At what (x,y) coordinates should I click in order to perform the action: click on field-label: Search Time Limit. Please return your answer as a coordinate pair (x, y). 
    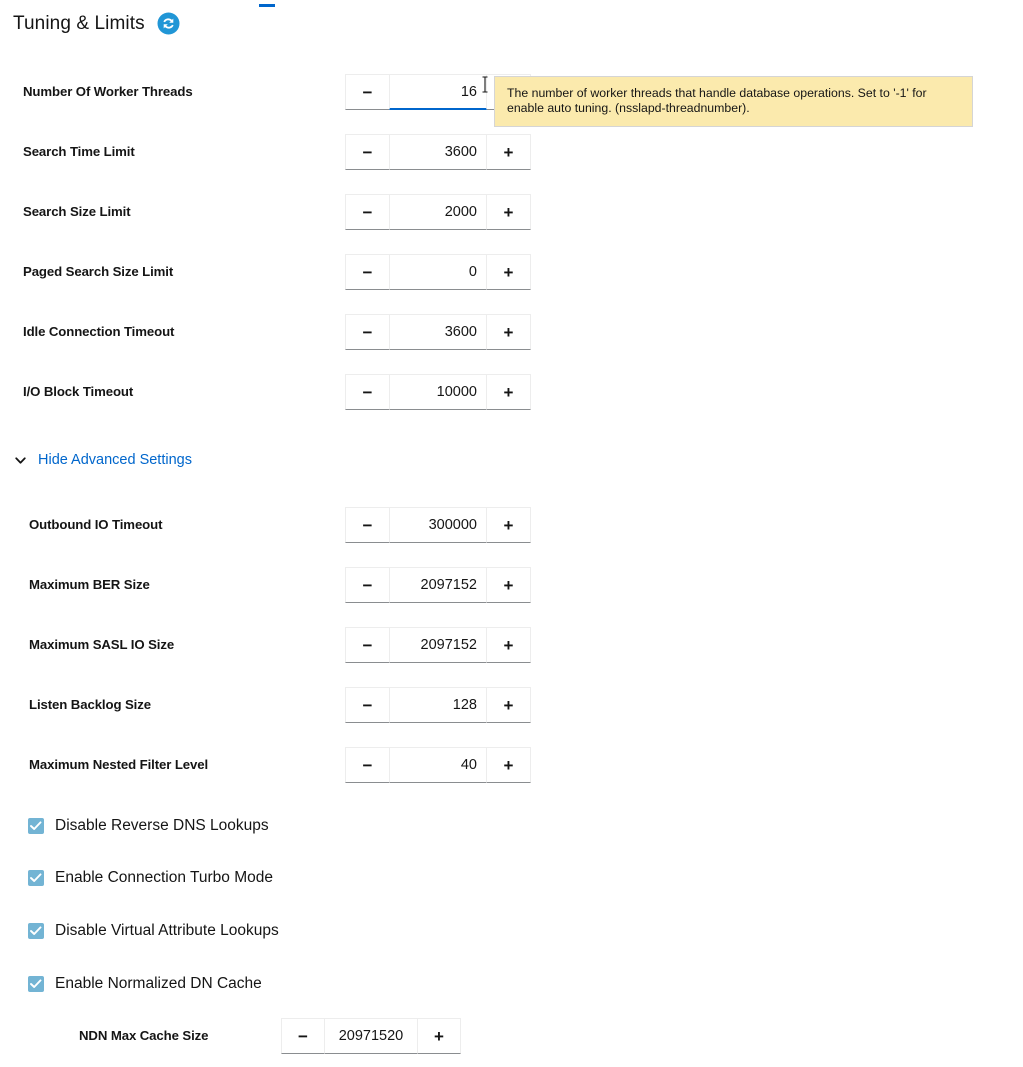
    Looking at the image, I should click on (79, 151).